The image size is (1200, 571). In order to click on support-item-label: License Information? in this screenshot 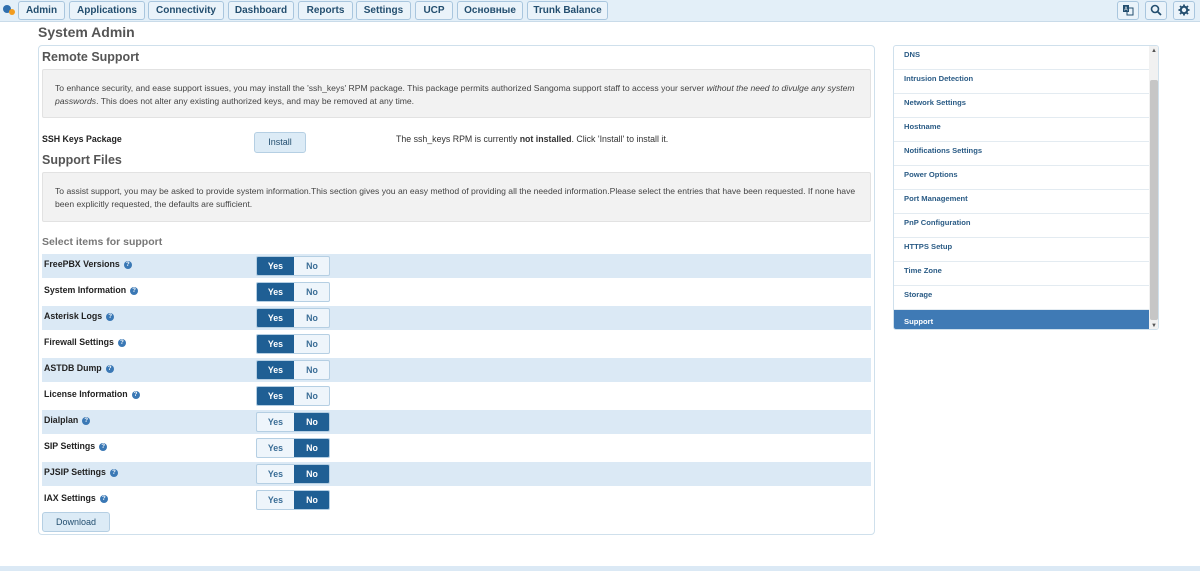, I will do `click(92, 394)`.